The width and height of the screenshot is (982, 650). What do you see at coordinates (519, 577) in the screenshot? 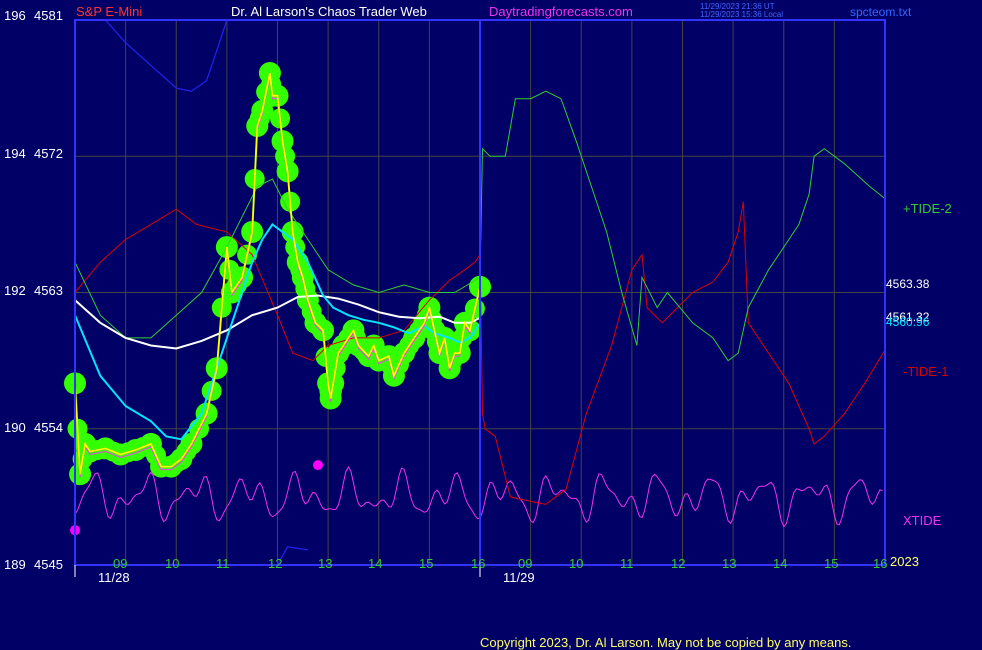
I see `x-date: 11/29` at bounding box center [519, 577].